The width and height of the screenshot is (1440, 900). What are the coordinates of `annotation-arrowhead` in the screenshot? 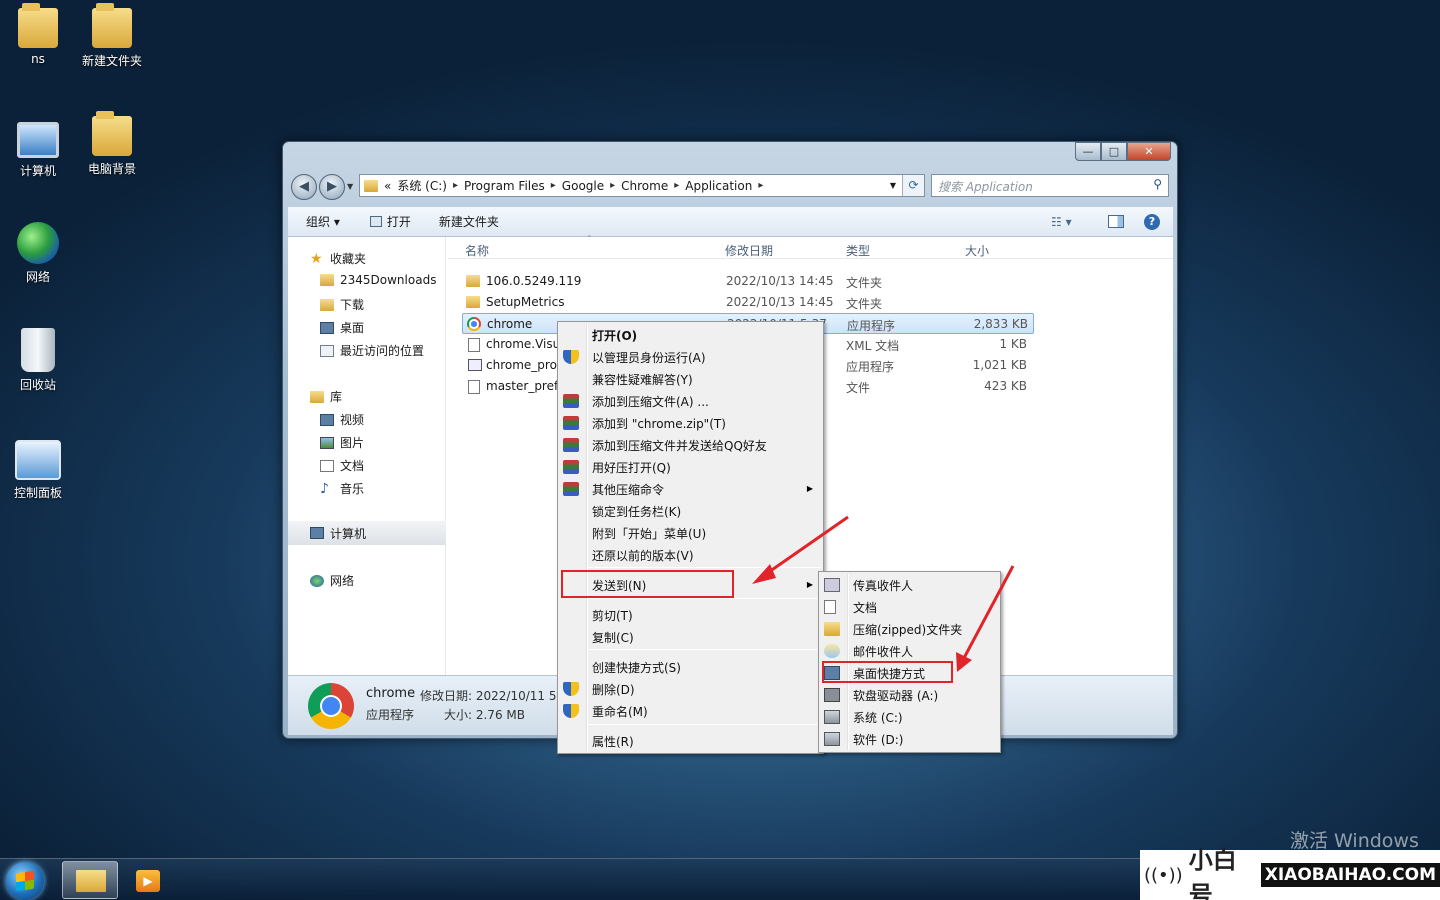 It's located at (764, 574).